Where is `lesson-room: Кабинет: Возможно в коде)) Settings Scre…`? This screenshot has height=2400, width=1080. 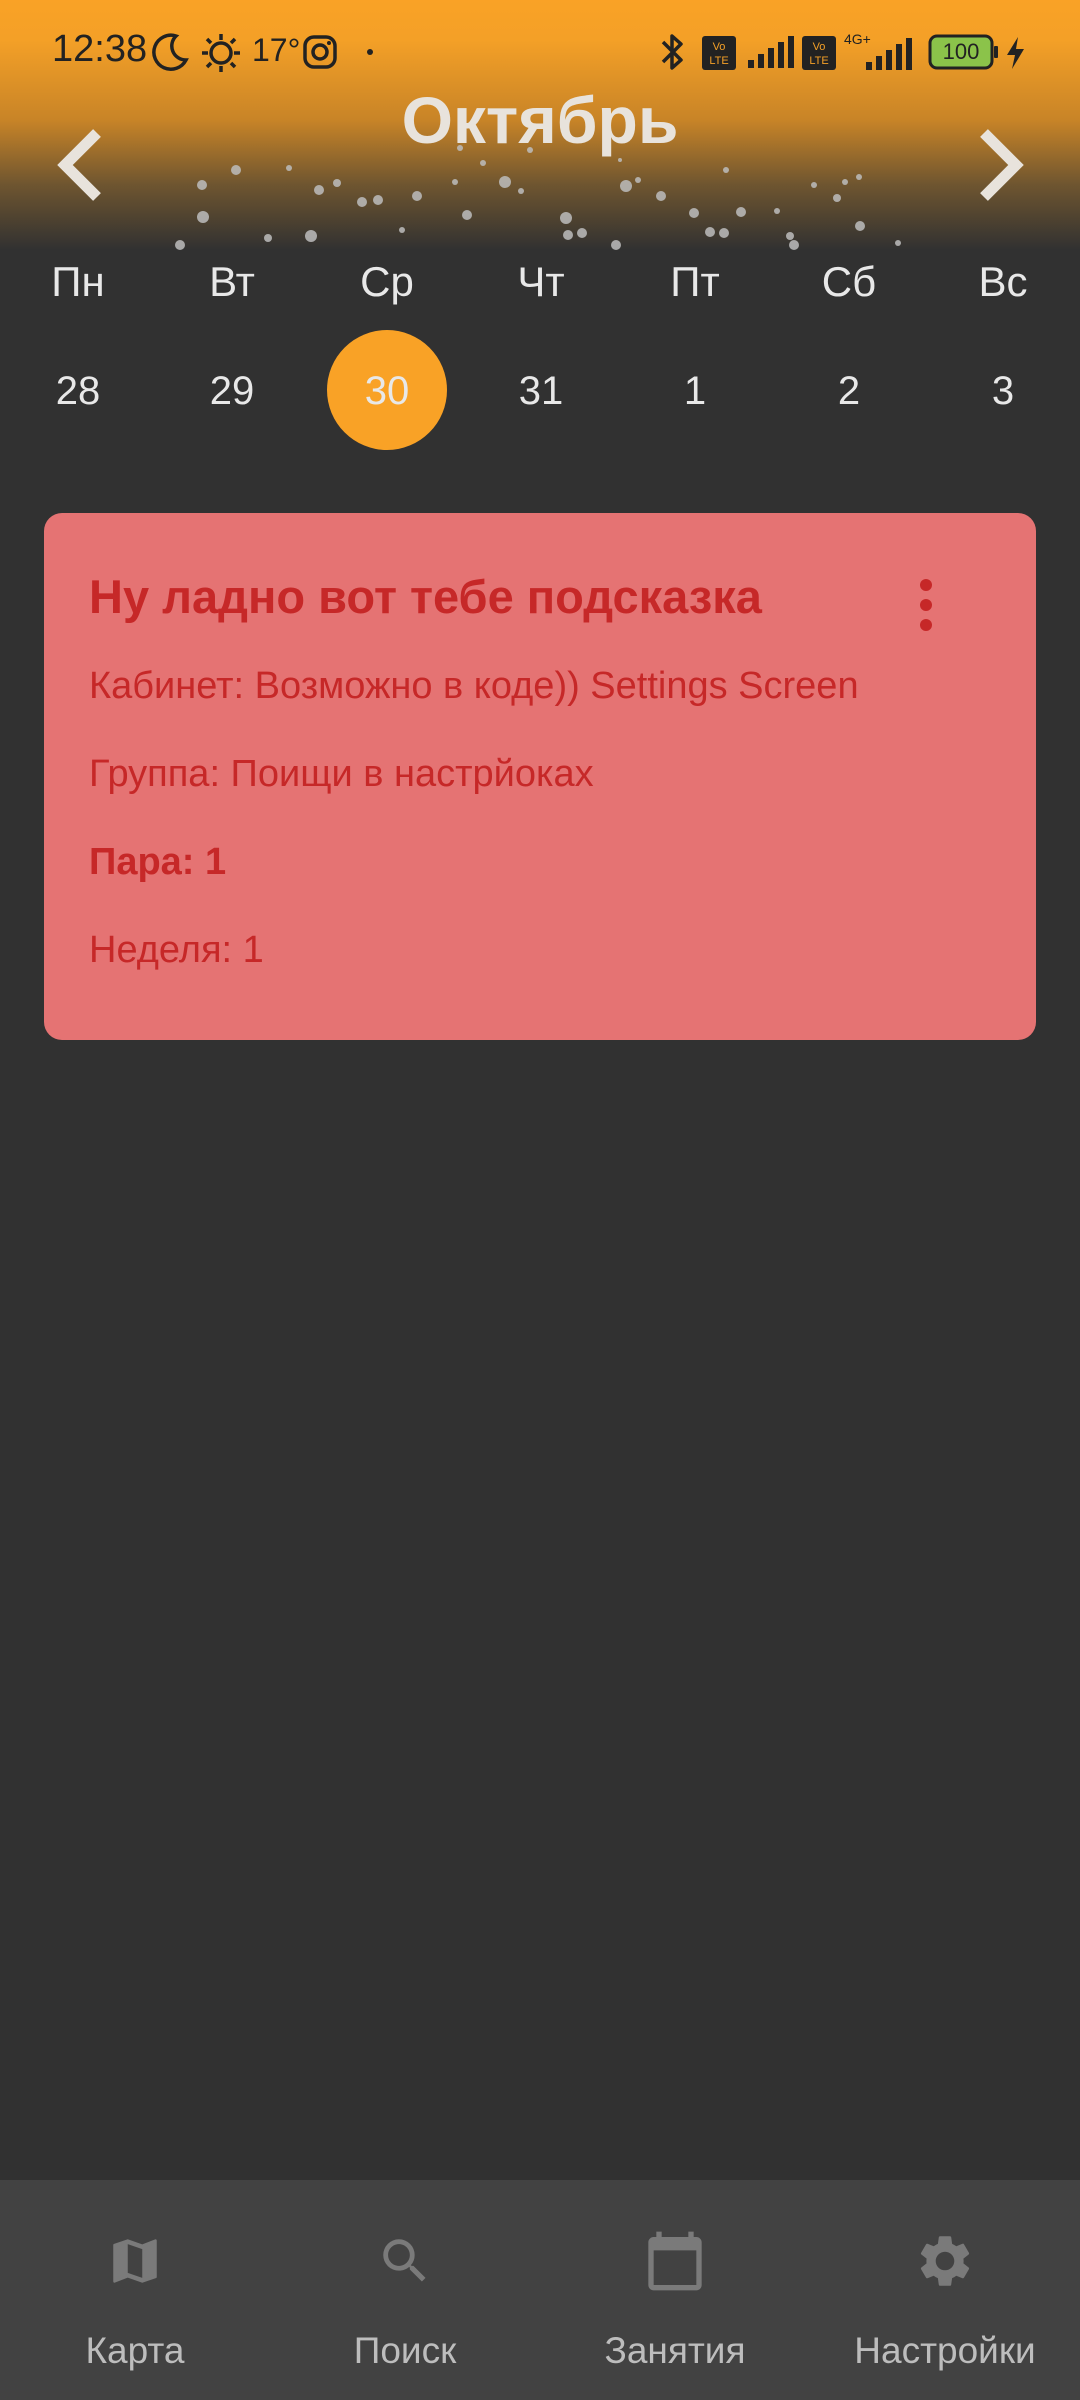
lesson-room: Кабинет: Возможно в коде)) Settings Scre… is located at coordinates (474, 686).